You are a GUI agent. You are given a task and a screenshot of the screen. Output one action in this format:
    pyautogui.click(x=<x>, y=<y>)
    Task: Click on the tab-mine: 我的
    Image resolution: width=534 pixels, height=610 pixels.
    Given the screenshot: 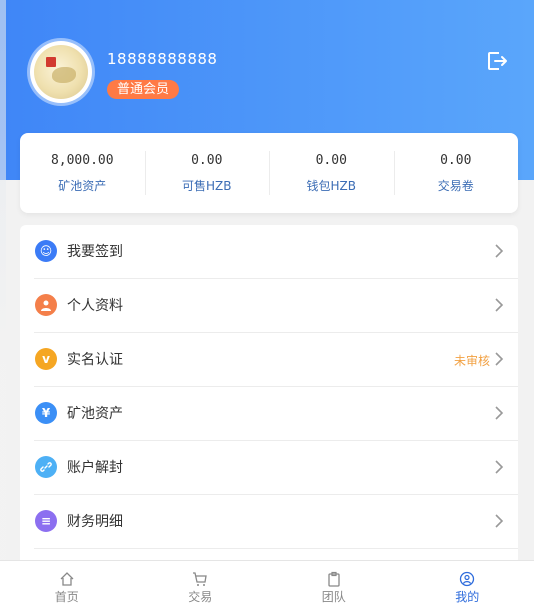 What is the action you would take?
    pyautogui.click(x=467, y=585)
    